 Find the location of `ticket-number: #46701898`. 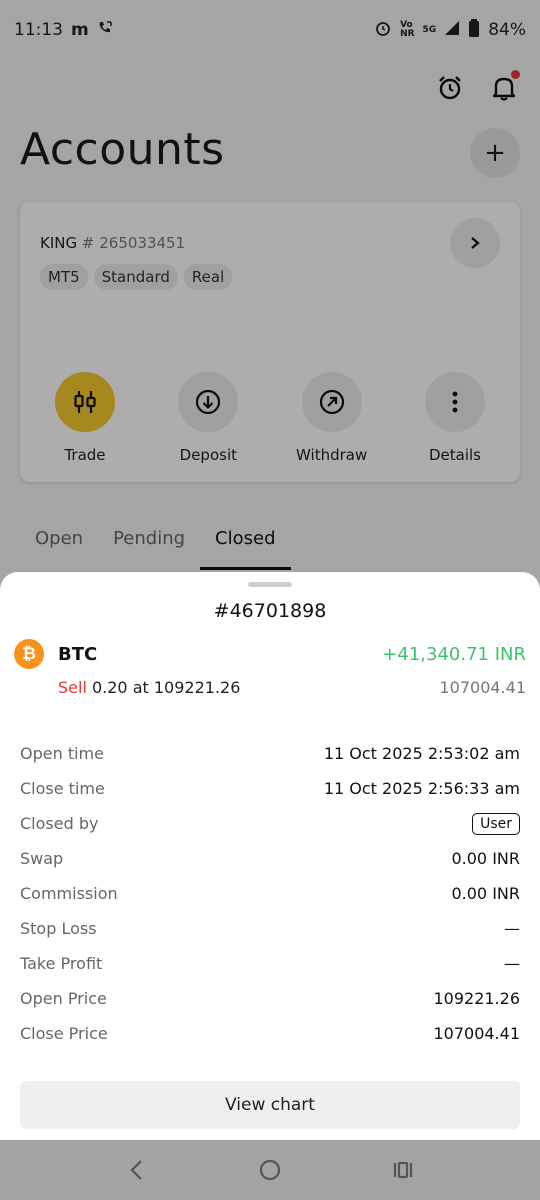

ticket-number: #46701898 is located at coordinates (270, 611).